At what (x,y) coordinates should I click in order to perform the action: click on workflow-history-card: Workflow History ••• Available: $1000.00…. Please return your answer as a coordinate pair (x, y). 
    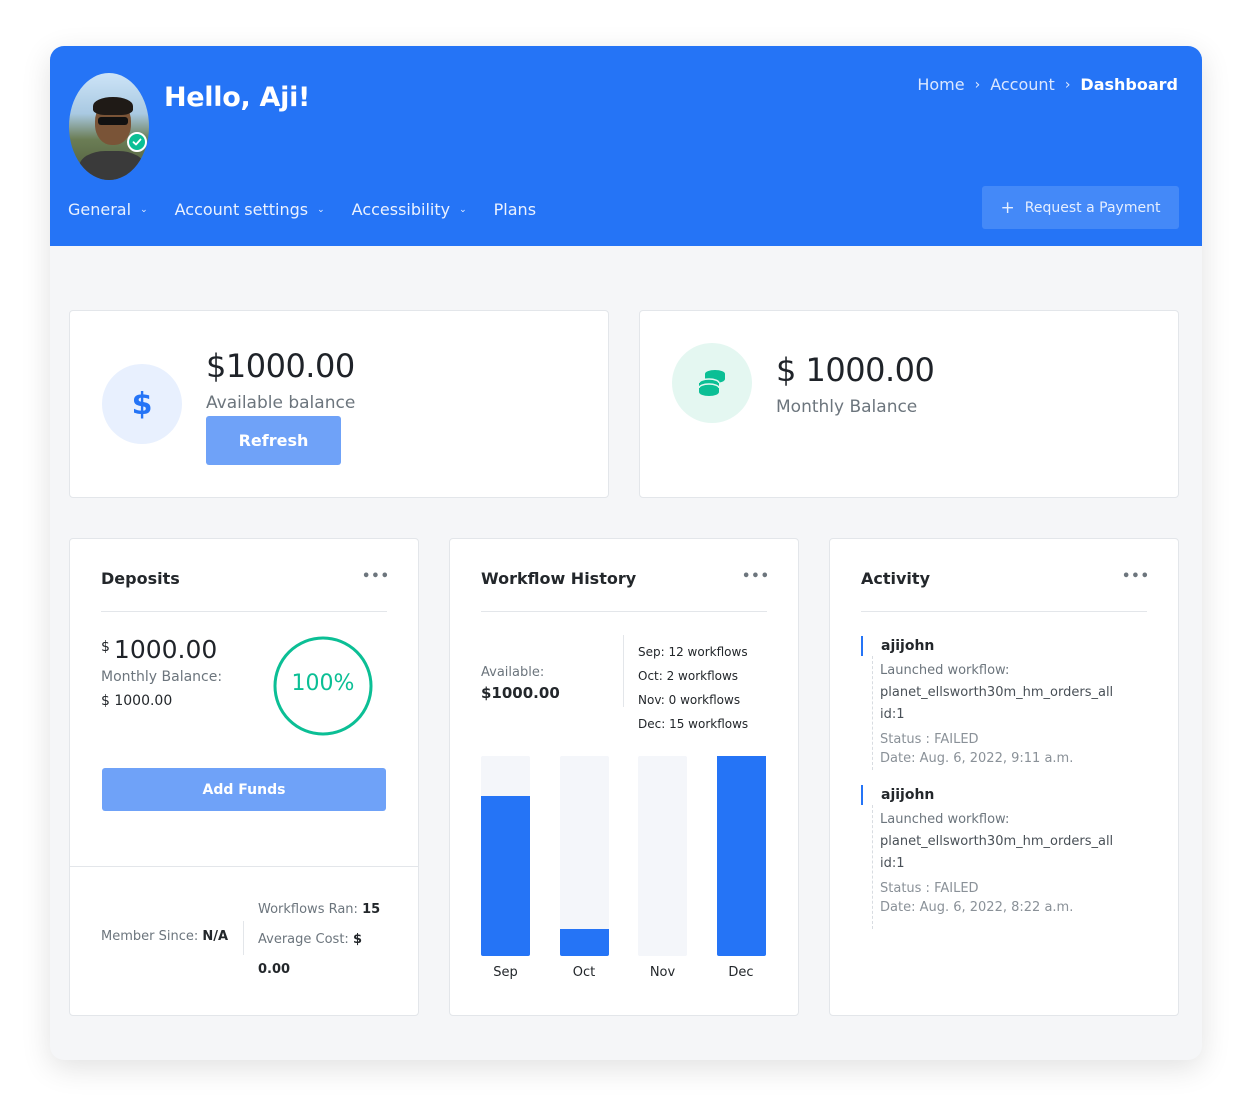
    Looking at the image, I should click on (624, 777).